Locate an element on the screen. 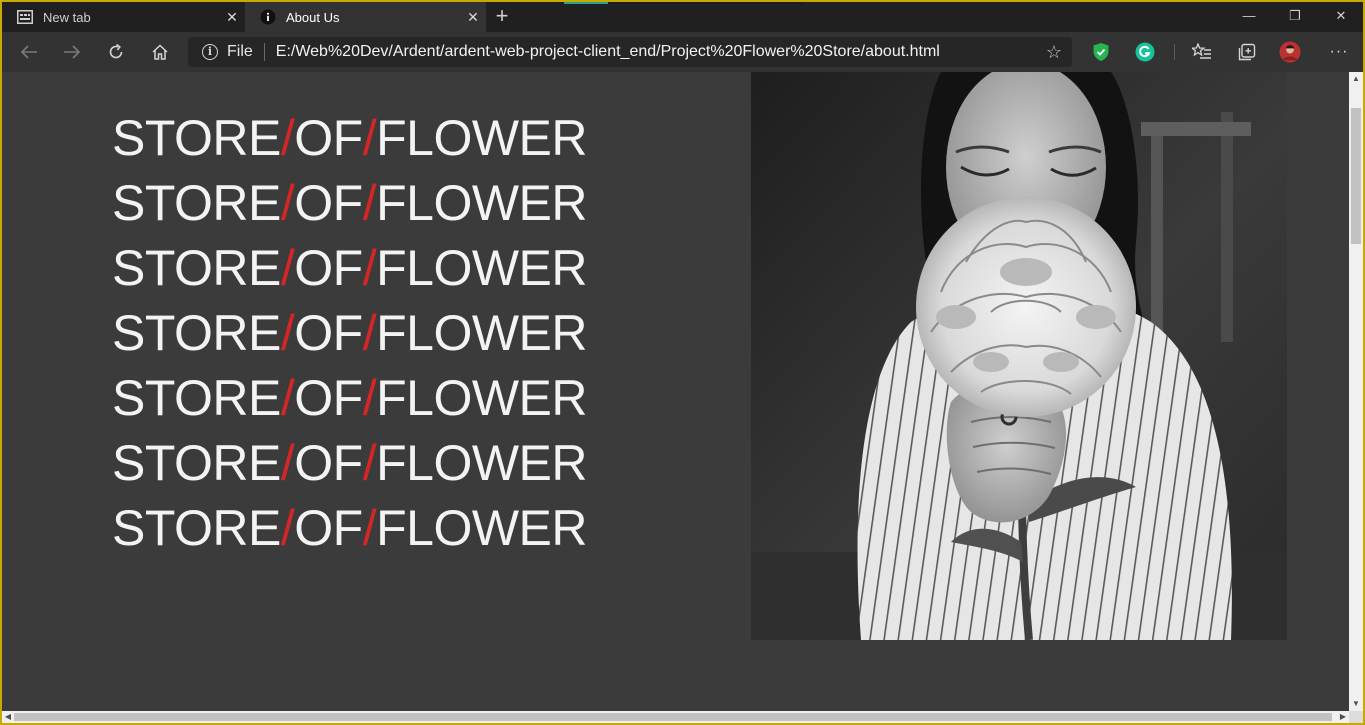 This screenshot has height=725, width=1365. scroll-down-icon: ▼ is located at coordinates (1356, 704).